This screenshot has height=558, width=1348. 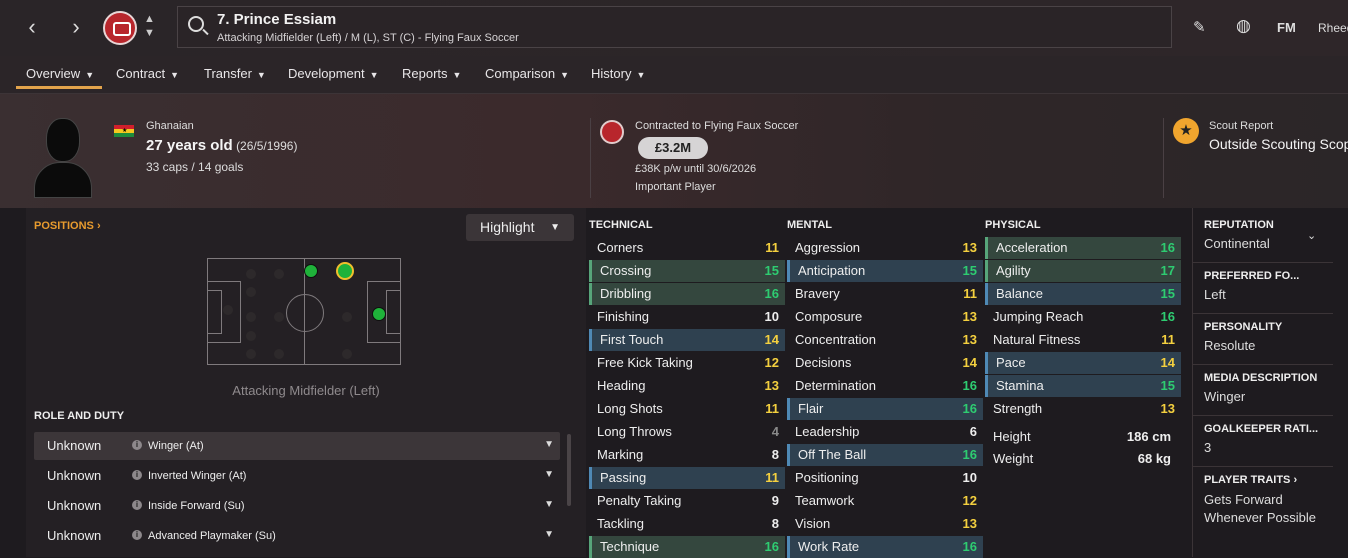 What do you see at coordinates (885, 501) in the screenshot?
I see `attribute-row: Teamwork 12` at bounding box center [885, 501].